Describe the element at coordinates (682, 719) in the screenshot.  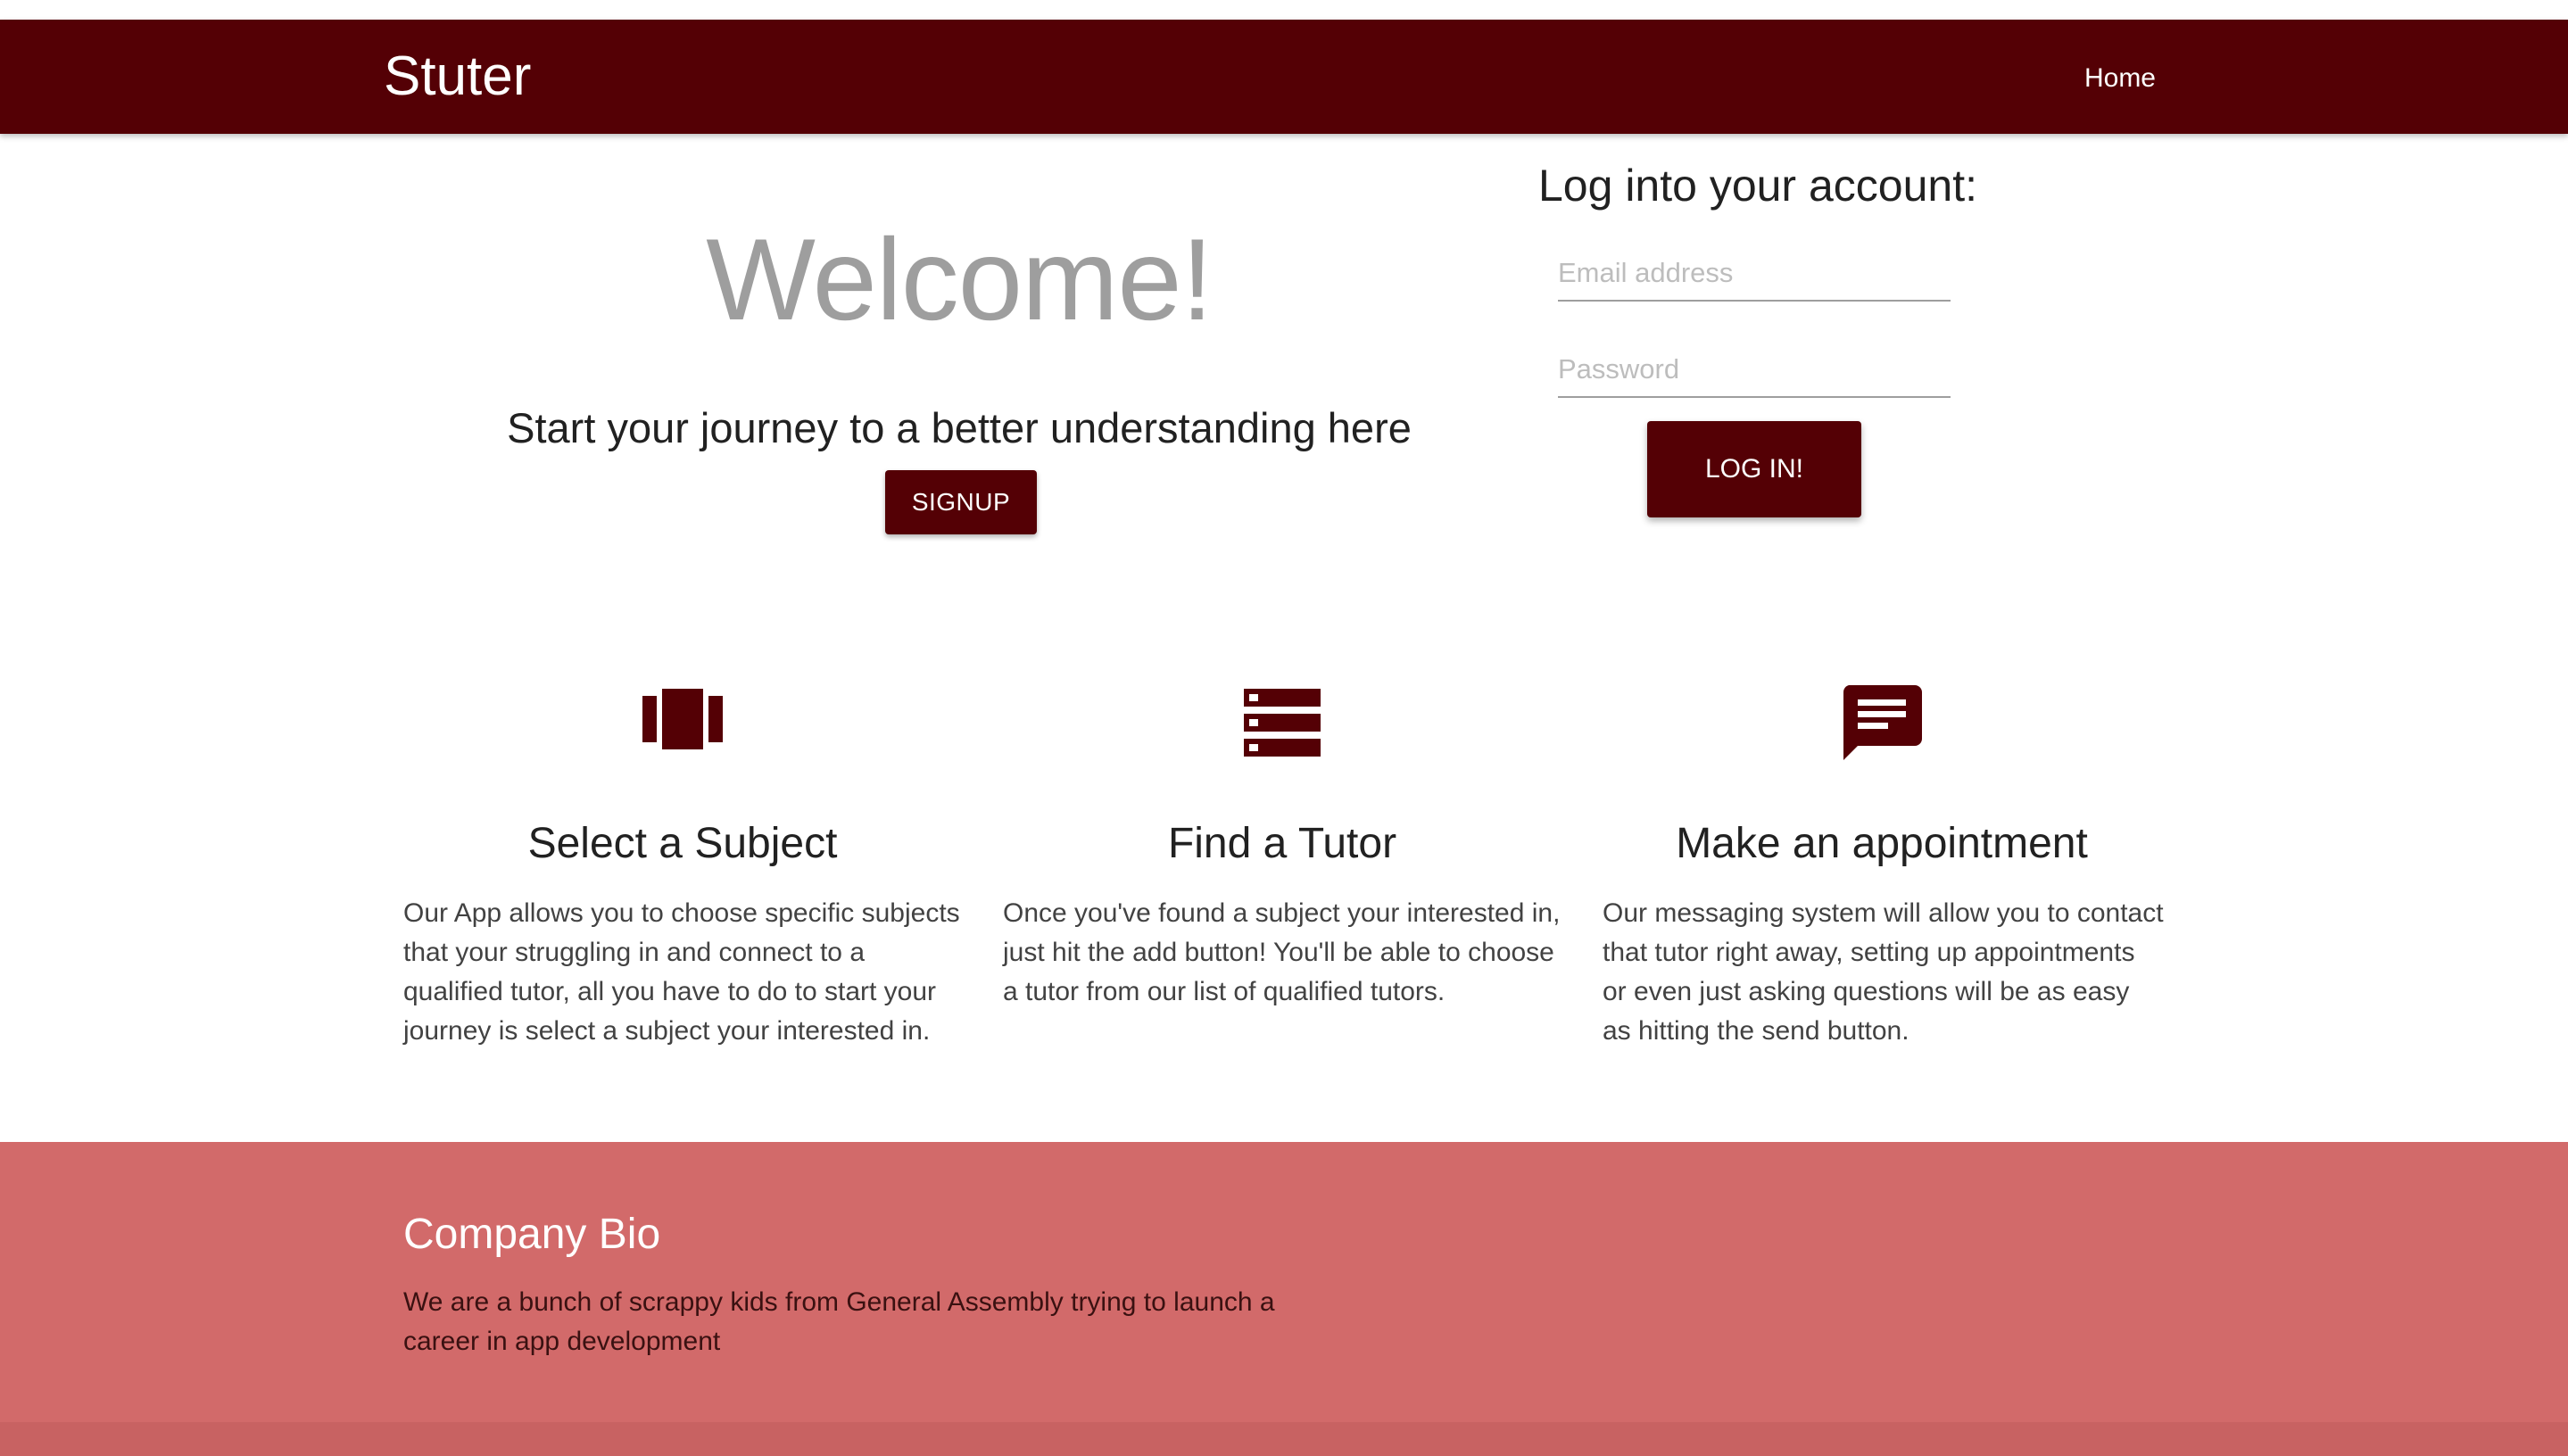
I see `view-carousel-icon` at that location.